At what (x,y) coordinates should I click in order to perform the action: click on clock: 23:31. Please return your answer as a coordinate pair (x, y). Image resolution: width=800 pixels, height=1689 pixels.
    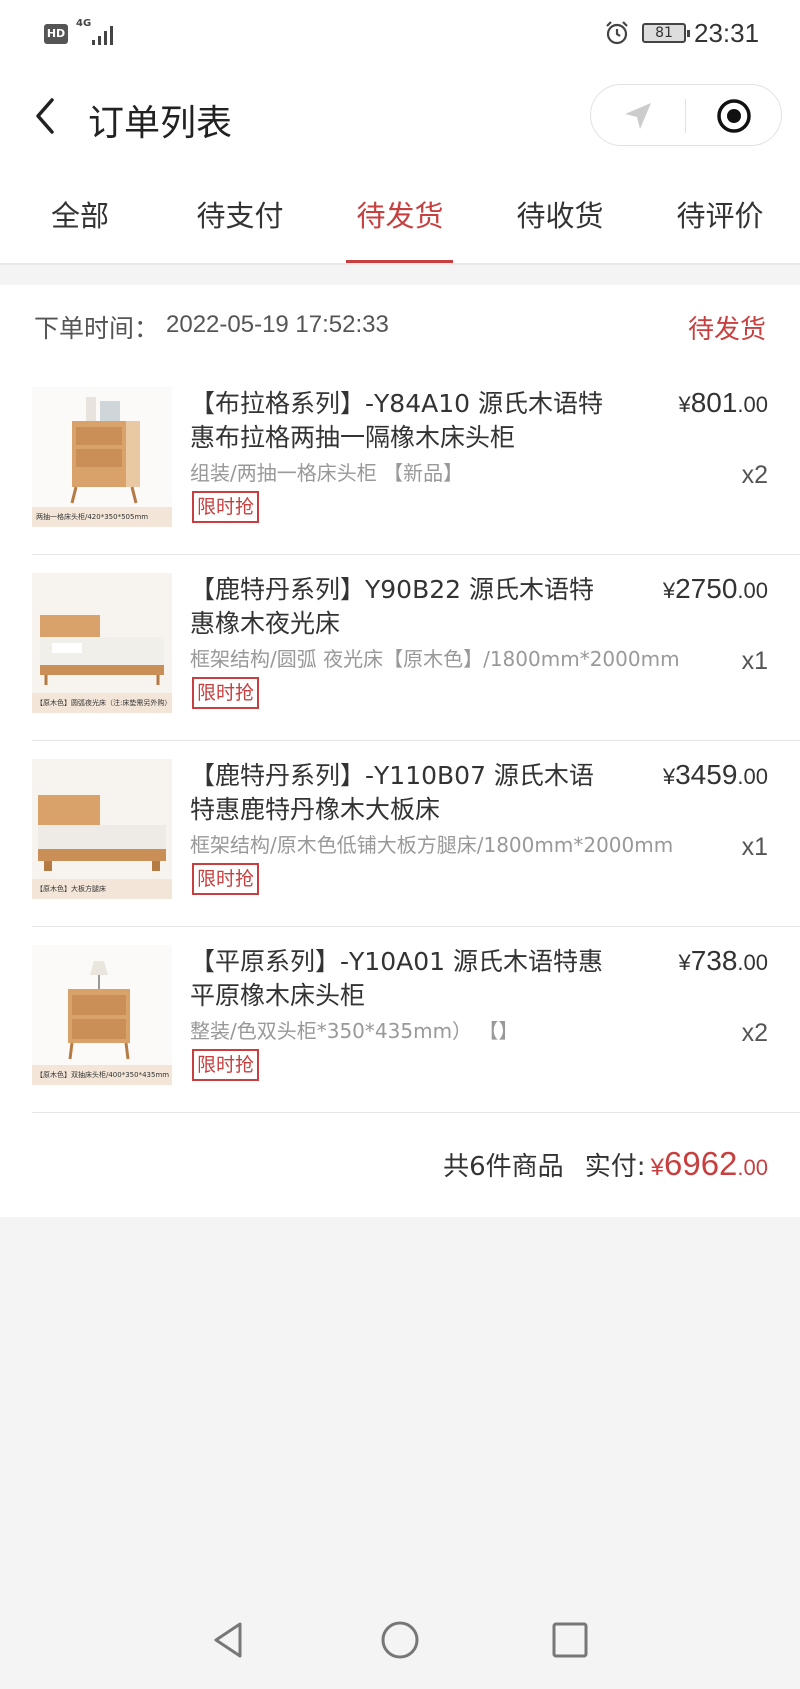
    Looking at the image, I should click on (727, 33).